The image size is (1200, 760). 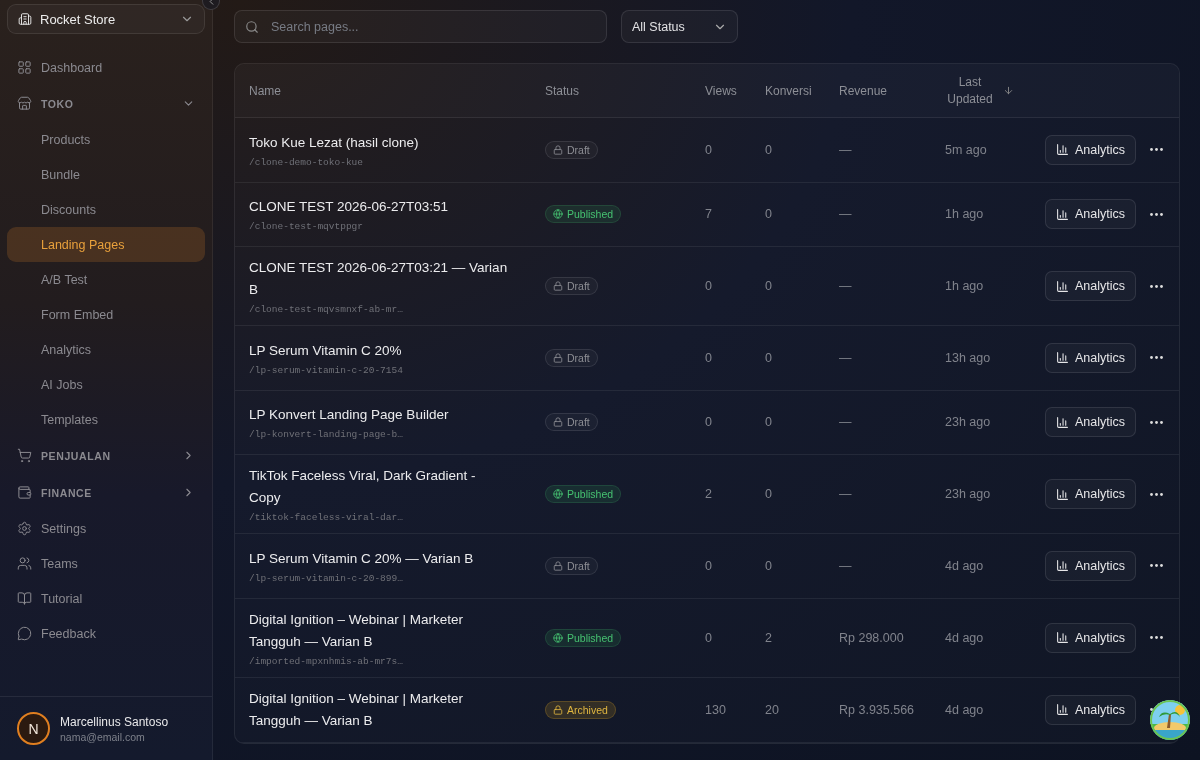 I want to click on sidebar-section: PENJUALAN, so click(x=106, y=455).